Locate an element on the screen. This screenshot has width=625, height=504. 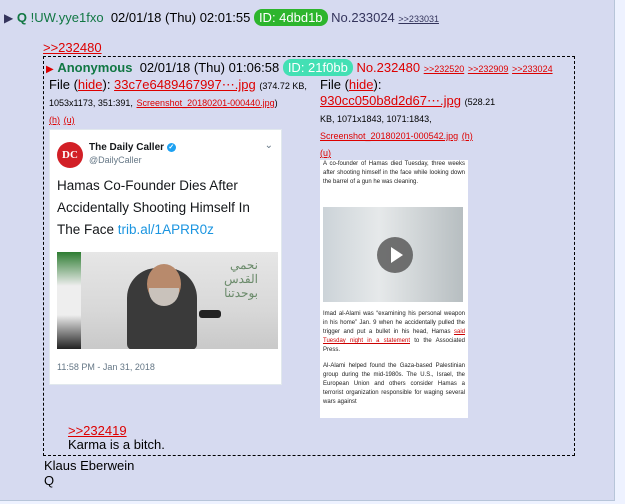
file-meta: ) is located at coordinates (276, 103).